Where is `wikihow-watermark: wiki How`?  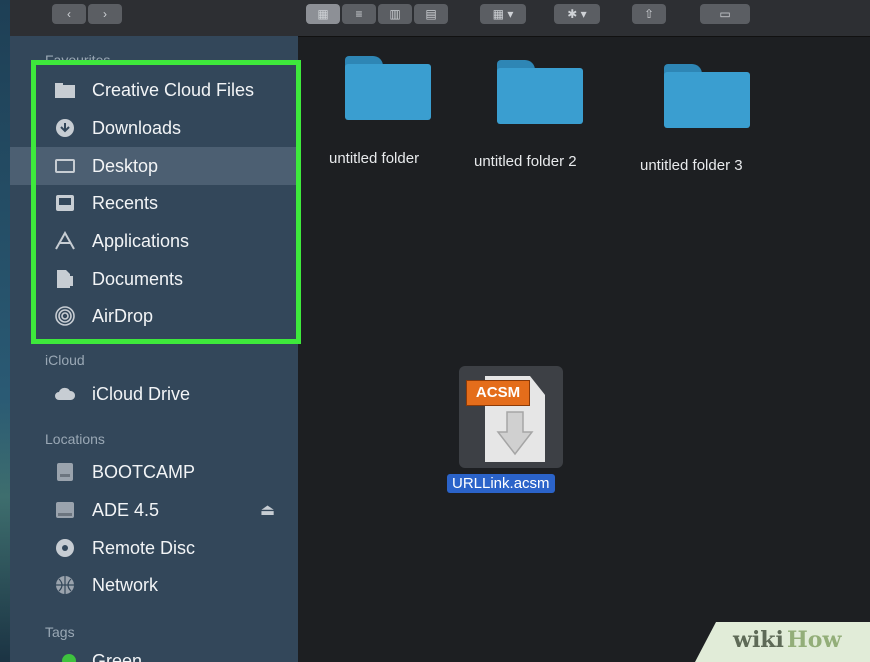 wikihow-watermark: wiki How is located at coordinates (782, 642).